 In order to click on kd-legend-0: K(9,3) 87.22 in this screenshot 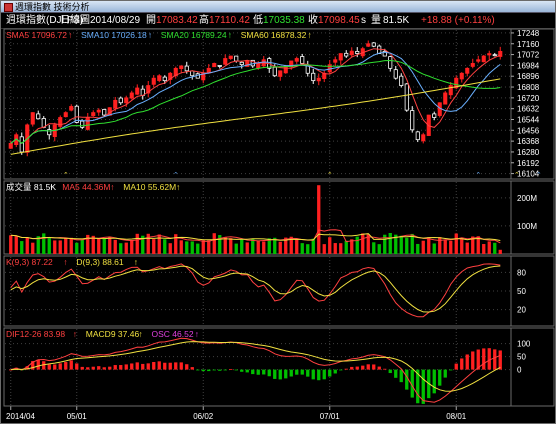, I will do `click(29, 262)`.